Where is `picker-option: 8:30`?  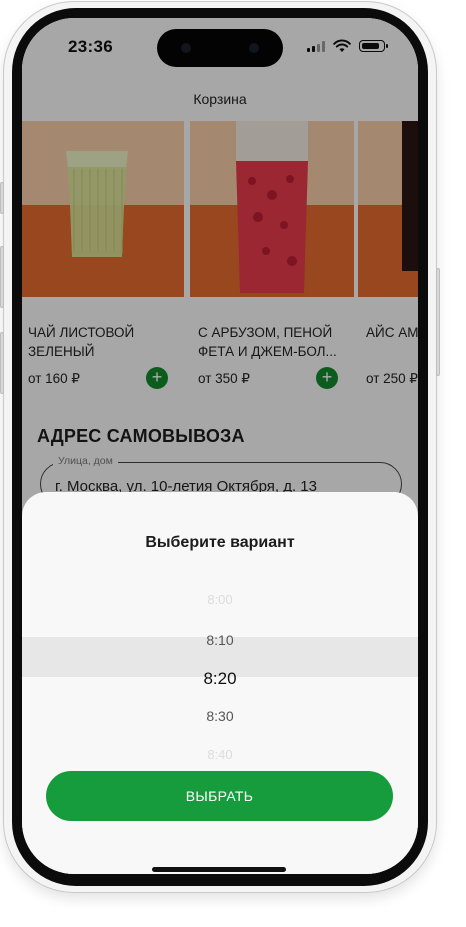 picker-option: 8:30 is located at coordinates (220, 716).